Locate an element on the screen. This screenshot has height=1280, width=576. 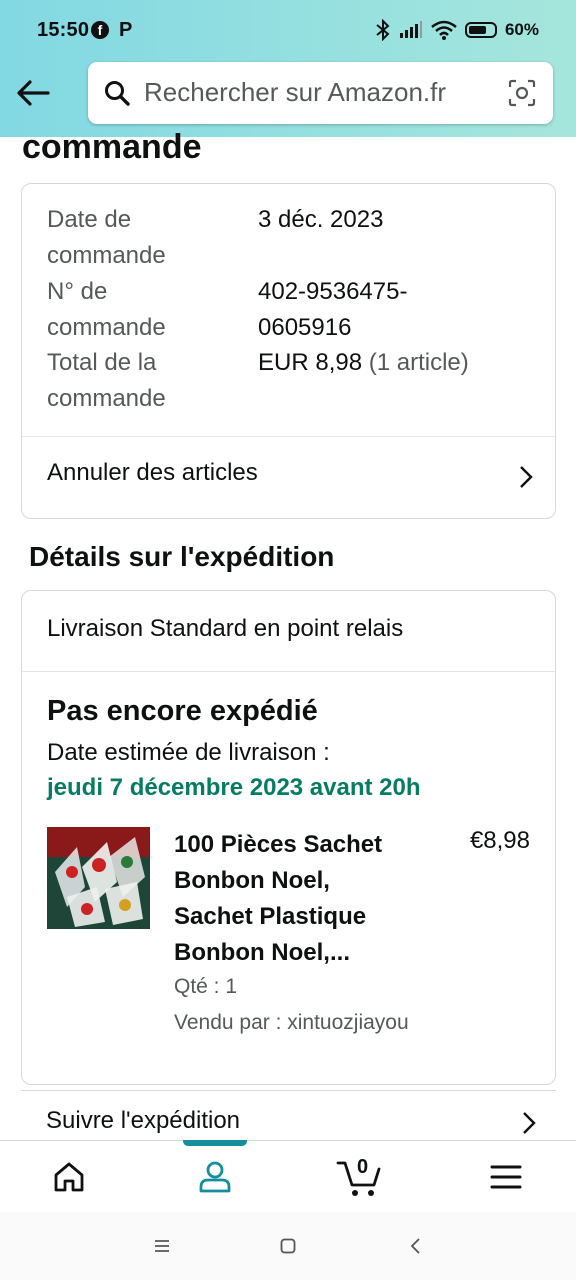
wifi-icon is located at coordinates (444, 30).